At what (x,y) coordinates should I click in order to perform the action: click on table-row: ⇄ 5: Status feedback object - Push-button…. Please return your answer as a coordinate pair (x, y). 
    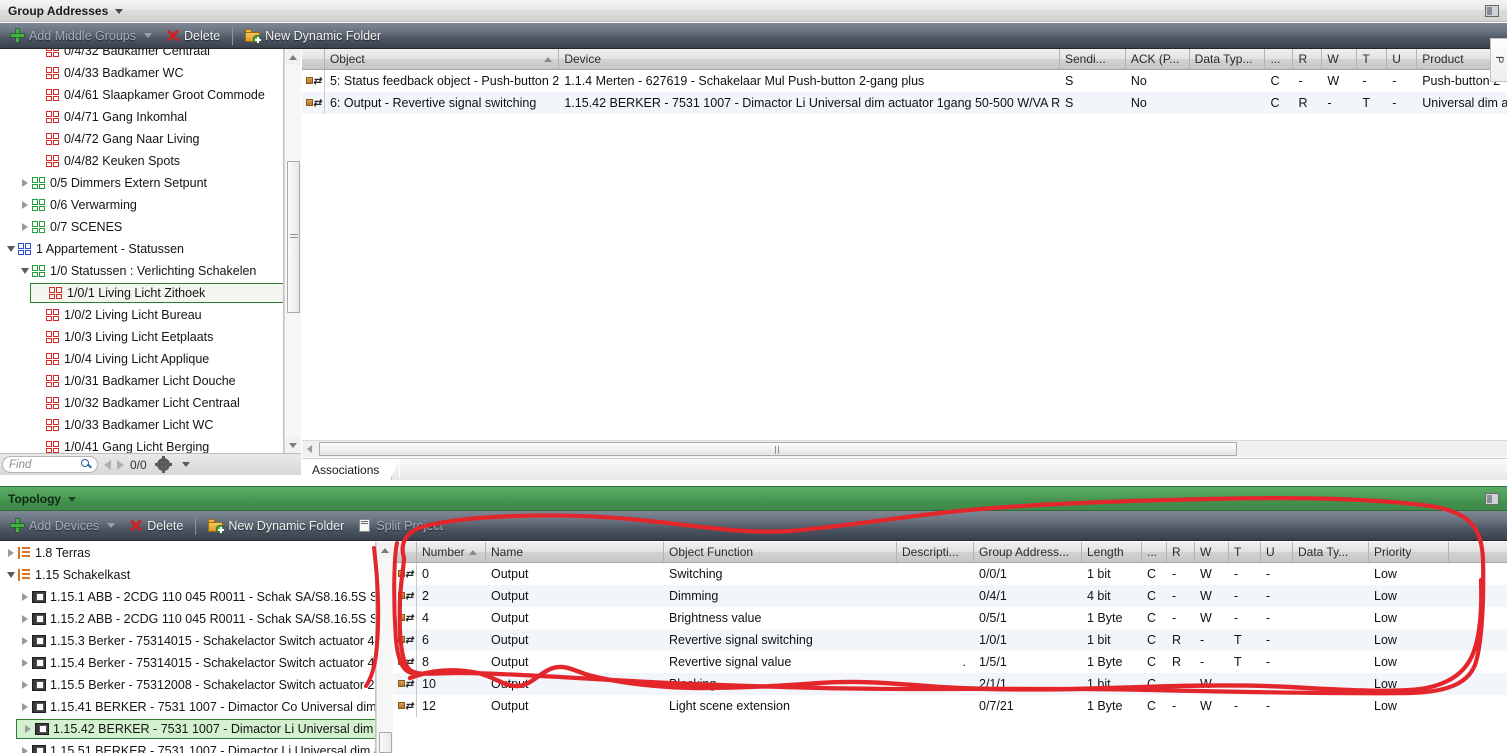
    Looking at the image, I should click on (904, 81).